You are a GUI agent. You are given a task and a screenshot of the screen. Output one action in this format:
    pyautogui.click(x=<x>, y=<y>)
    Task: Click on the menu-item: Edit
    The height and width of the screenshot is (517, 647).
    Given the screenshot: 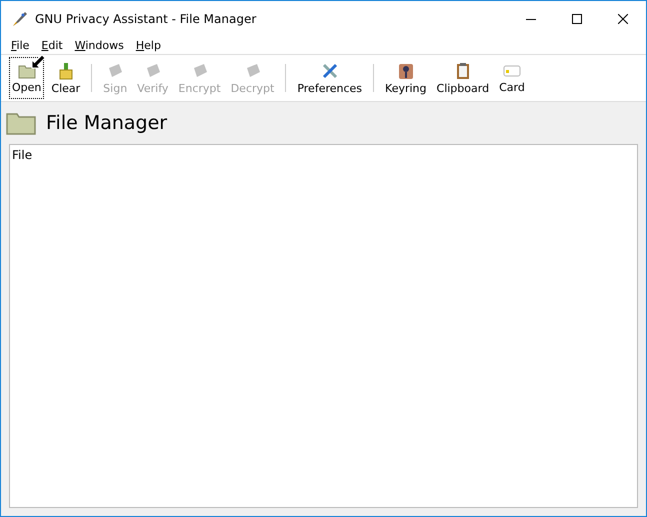 What is the action you would take?
    pyautogui.click(x=52, y=45)
    